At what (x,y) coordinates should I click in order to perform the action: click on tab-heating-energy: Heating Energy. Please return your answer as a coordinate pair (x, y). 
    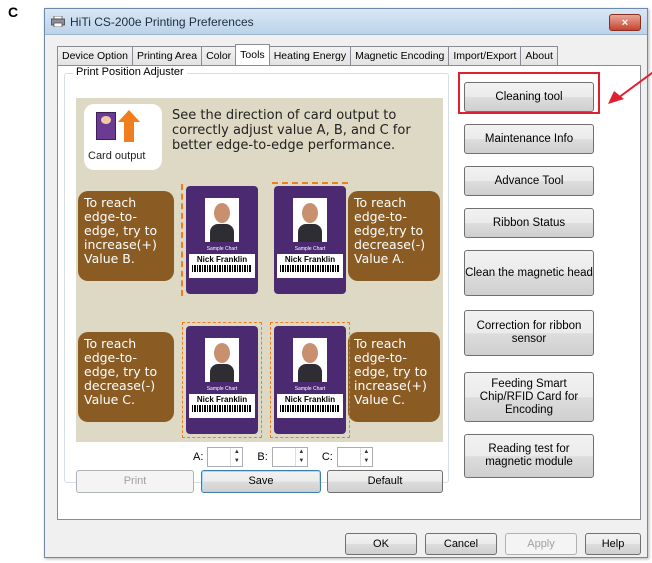
    Looking at the image, I should click on (310, 55).